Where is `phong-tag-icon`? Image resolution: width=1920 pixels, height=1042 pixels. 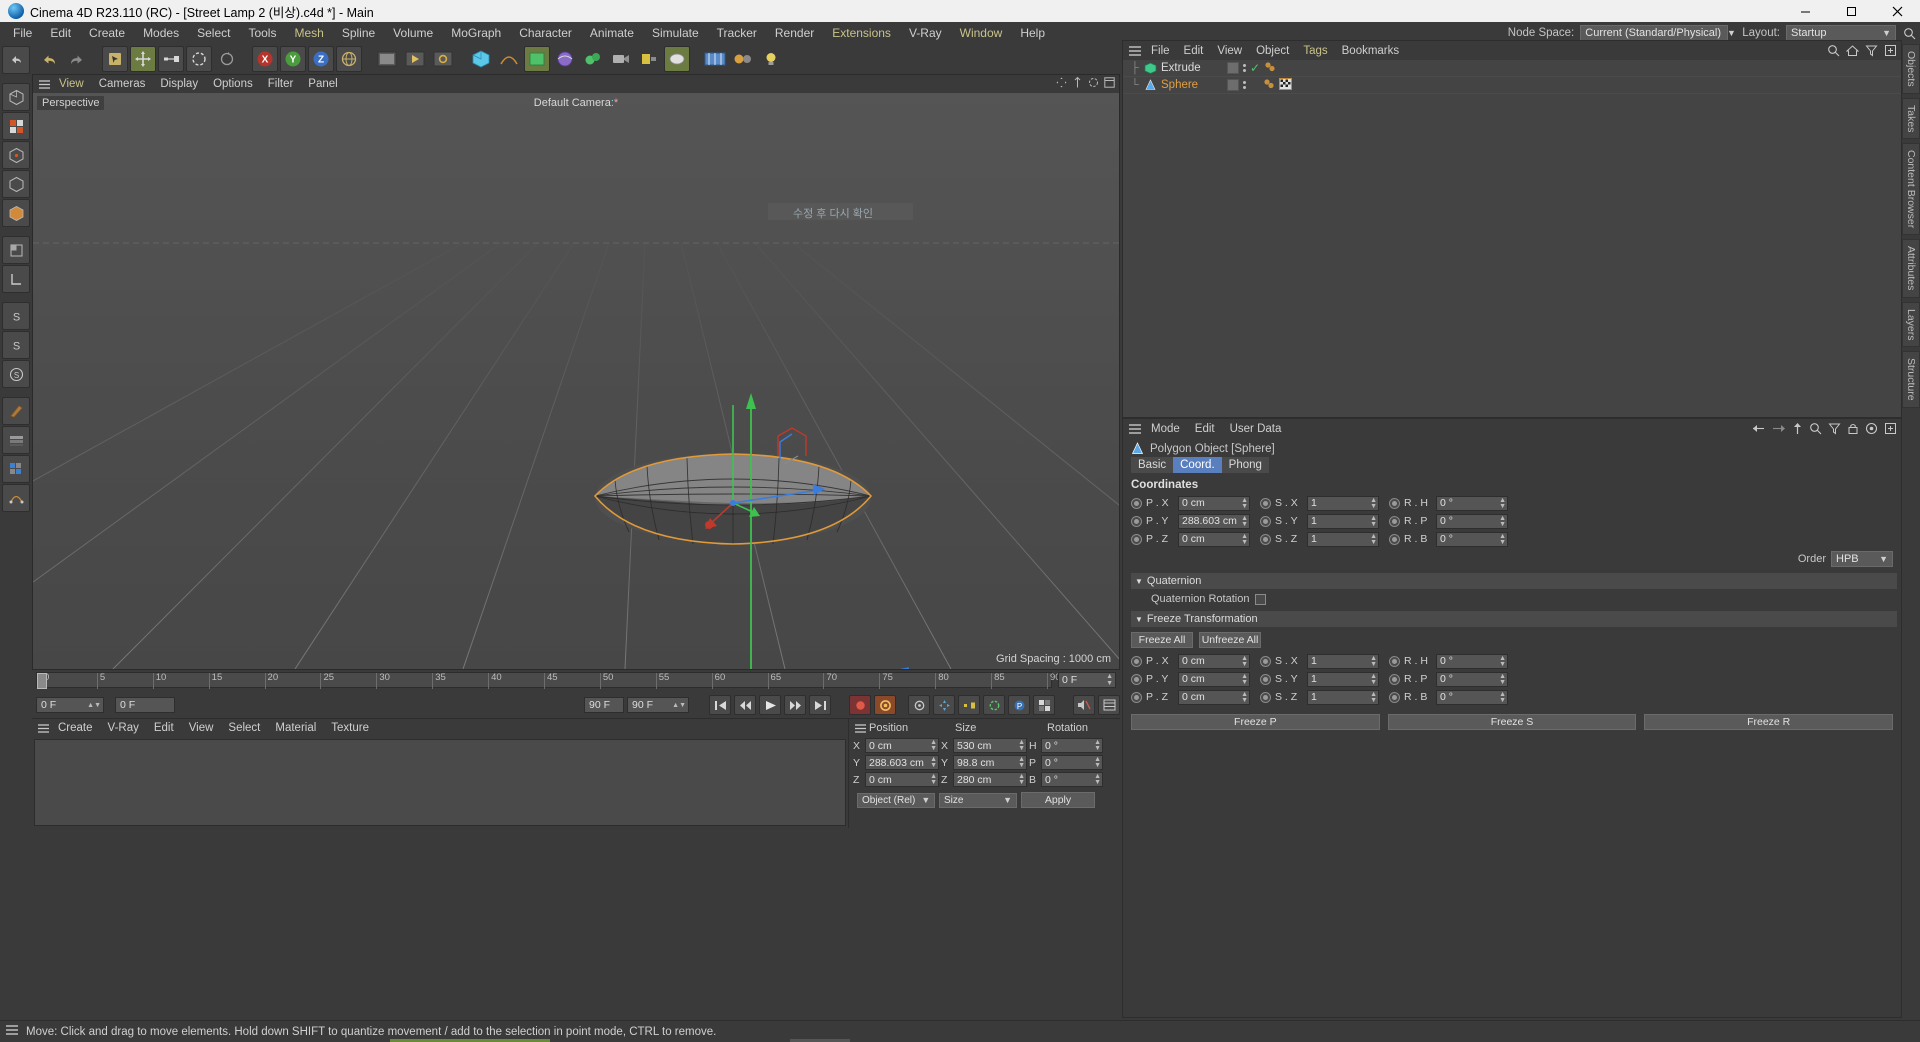
phong-tag-icon is located at coordinates (1270, 68).